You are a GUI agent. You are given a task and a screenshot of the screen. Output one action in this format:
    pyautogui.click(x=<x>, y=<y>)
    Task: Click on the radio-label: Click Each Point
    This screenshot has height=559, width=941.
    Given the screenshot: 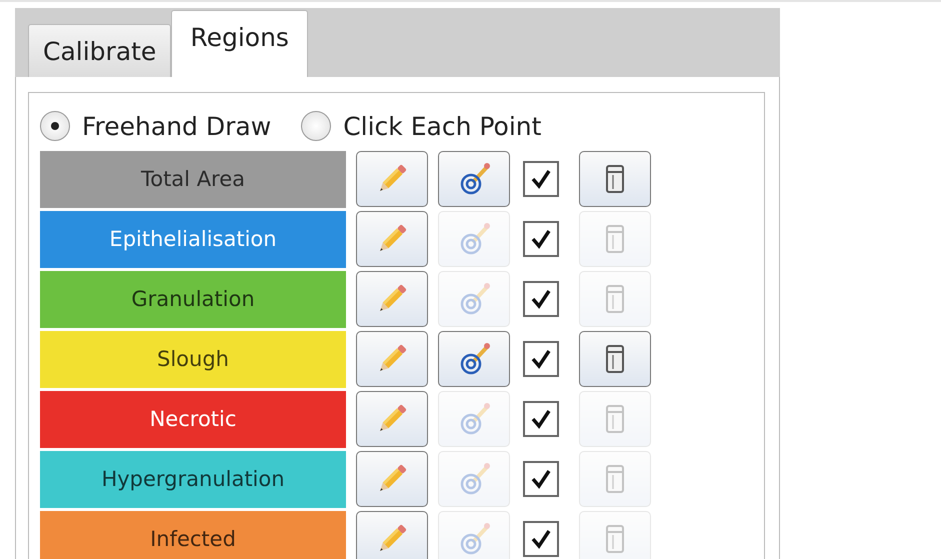 What is the action you would take?
    pyautogui.click(x=442, y=126)
    